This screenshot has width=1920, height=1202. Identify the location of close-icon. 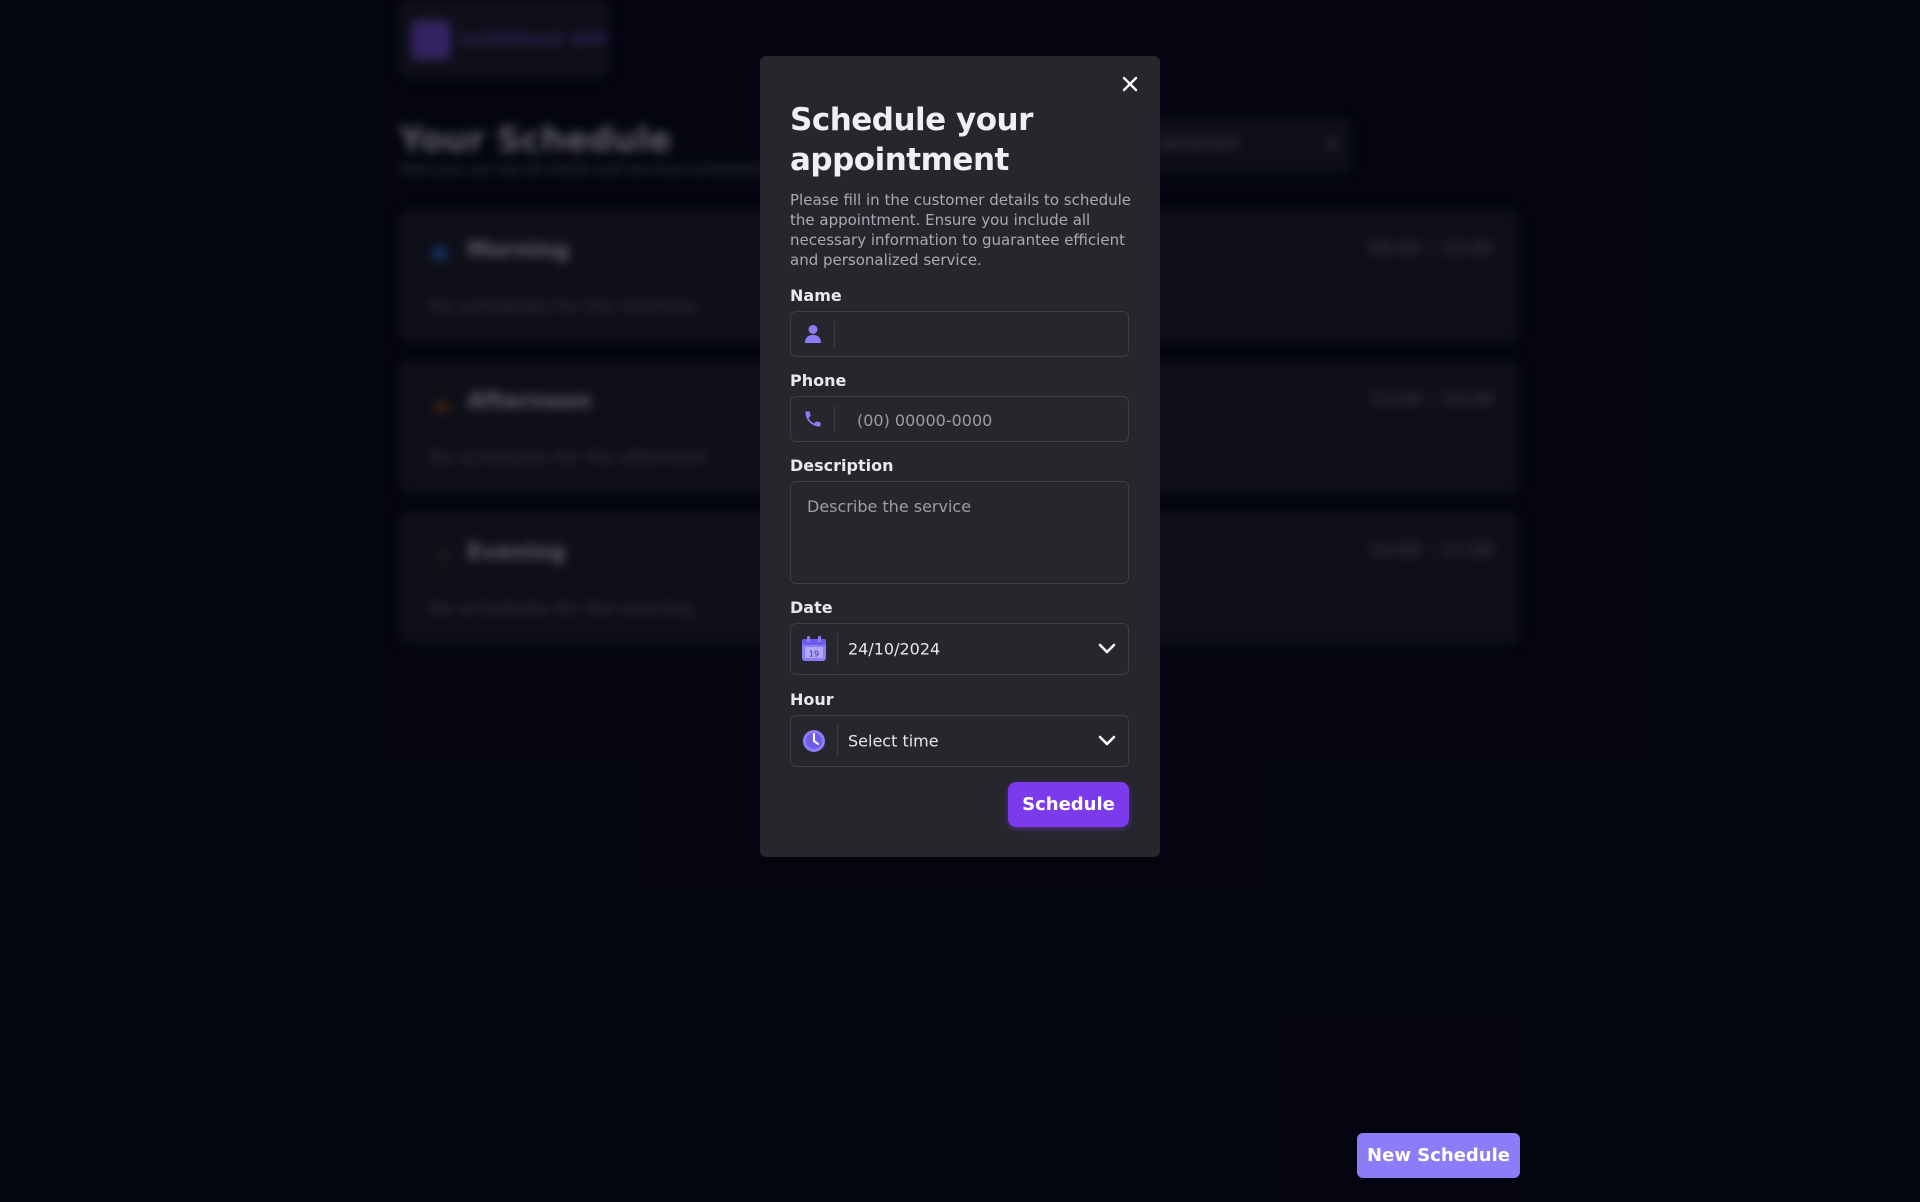
(1130, 84).